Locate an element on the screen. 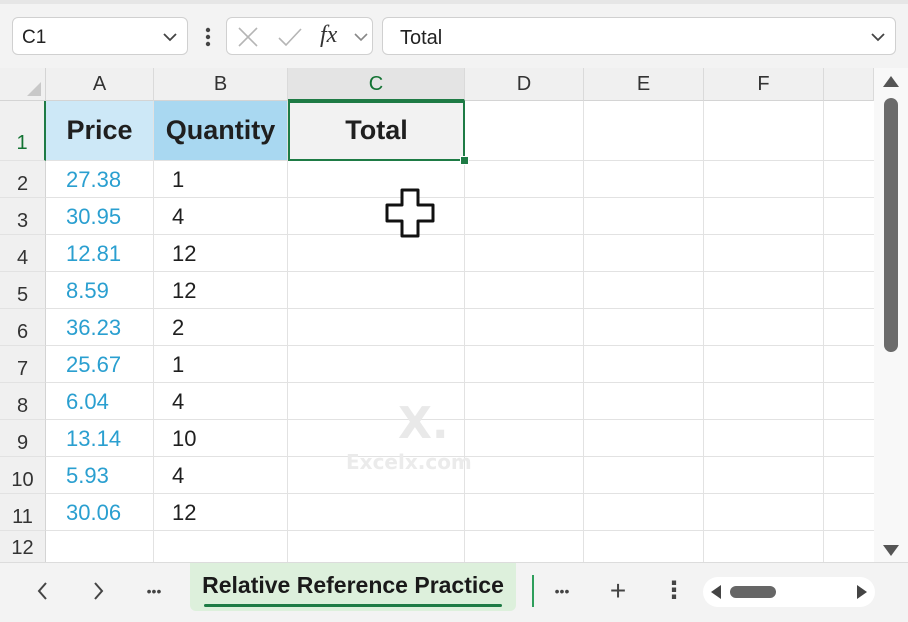 The image size is (908, 622). fill-handle is located at coordinates (464, 160).